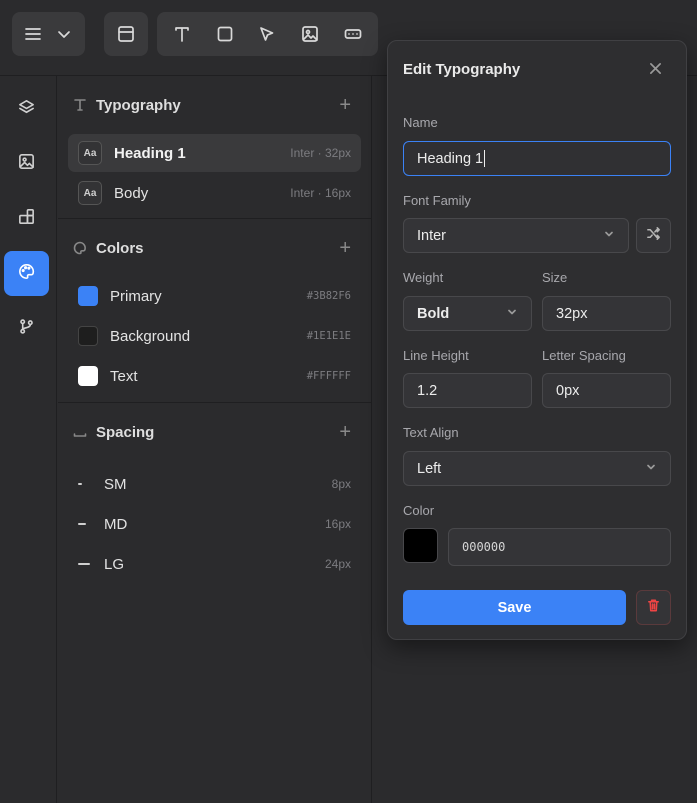  I want to click on color-item-hex: #1E1E1E, so click(328, 336).